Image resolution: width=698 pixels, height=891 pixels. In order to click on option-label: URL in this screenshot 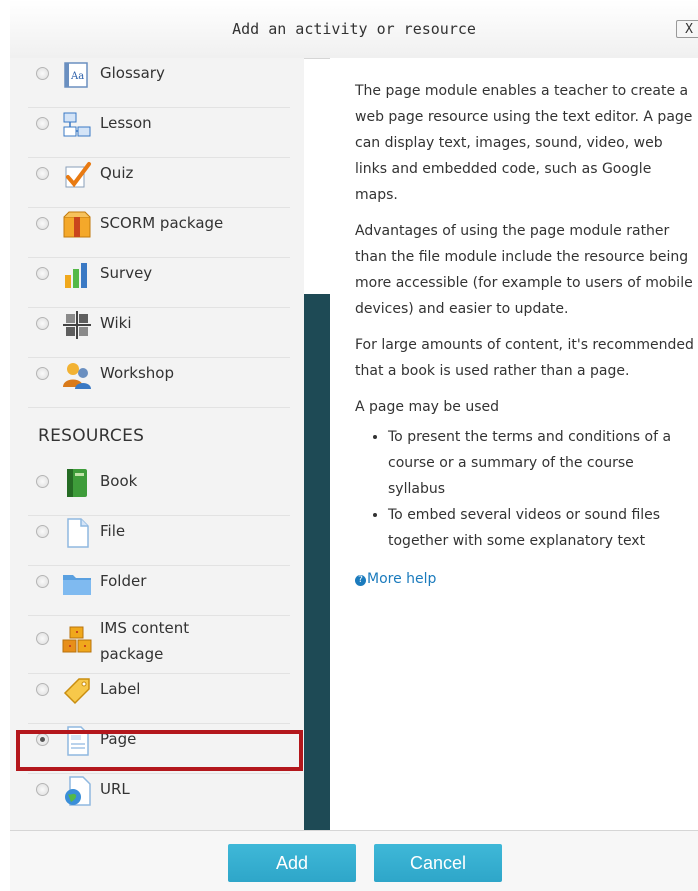, I will do `click(115, 789)`.